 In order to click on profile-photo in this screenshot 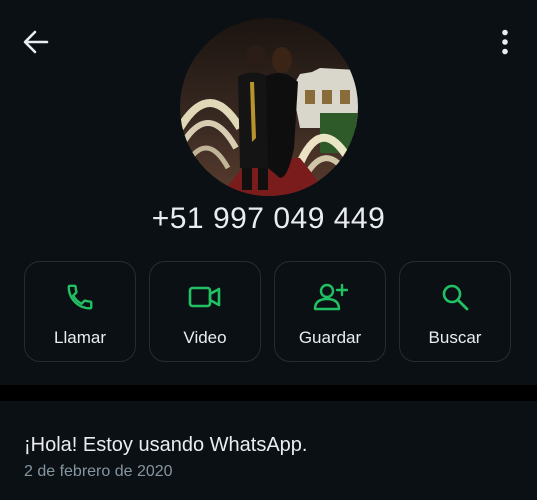, I will do `click(269, 107)`.